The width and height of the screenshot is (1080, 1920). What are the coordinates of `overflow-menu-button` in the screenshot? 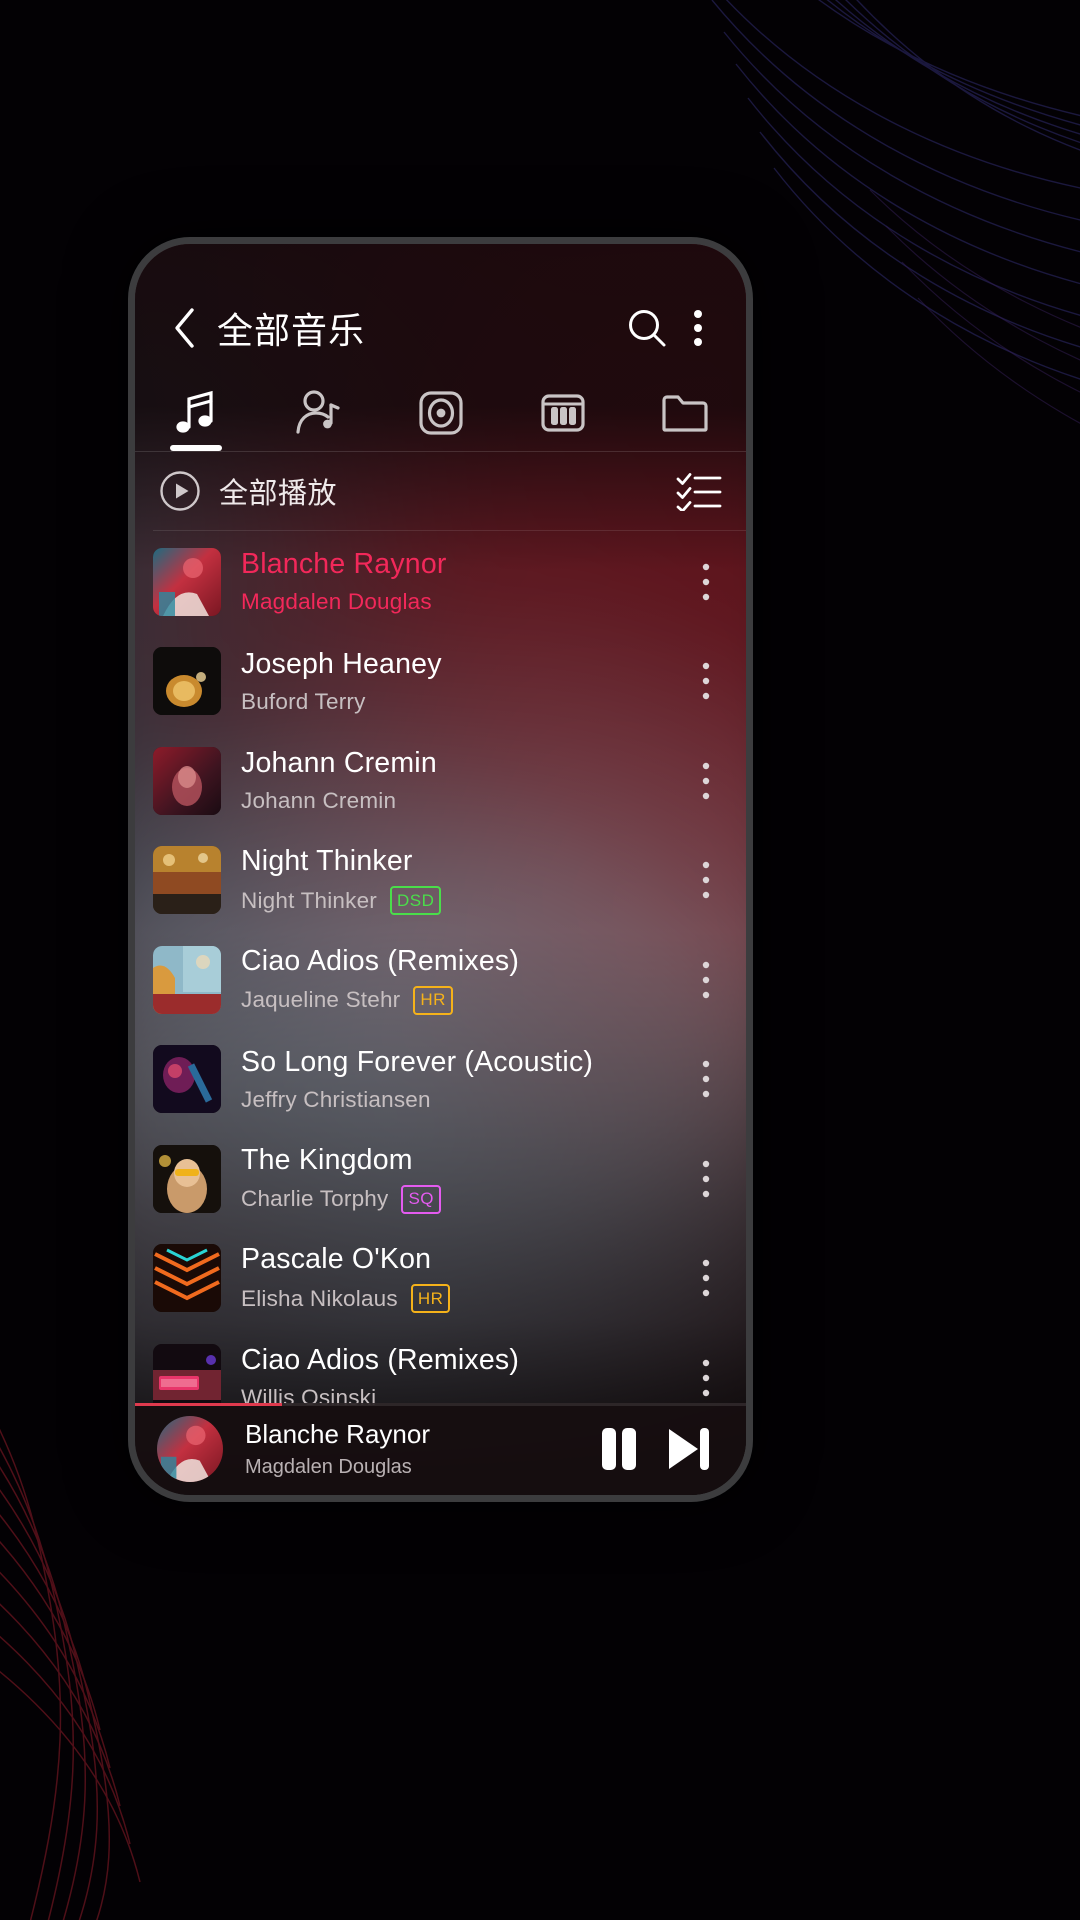 It's located at (698, 328).